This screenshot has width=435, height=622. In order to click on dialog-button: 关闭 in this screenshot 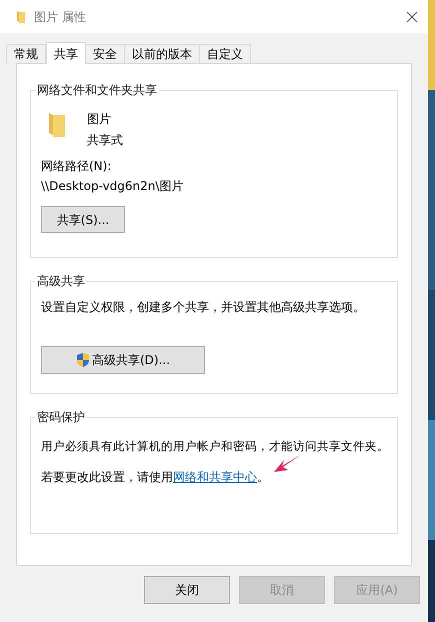, I will do `click(187, 590)`.